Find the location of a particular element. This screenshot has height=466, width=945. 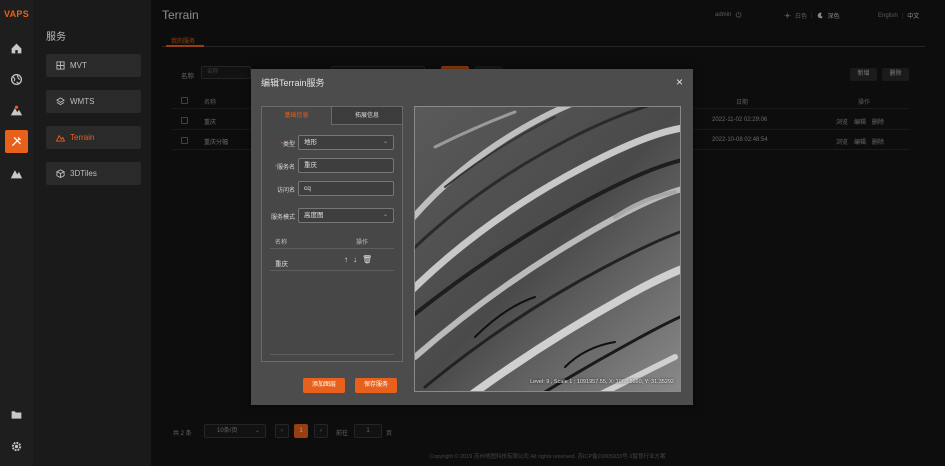

rail-tools is located at coordinates (16, 141).